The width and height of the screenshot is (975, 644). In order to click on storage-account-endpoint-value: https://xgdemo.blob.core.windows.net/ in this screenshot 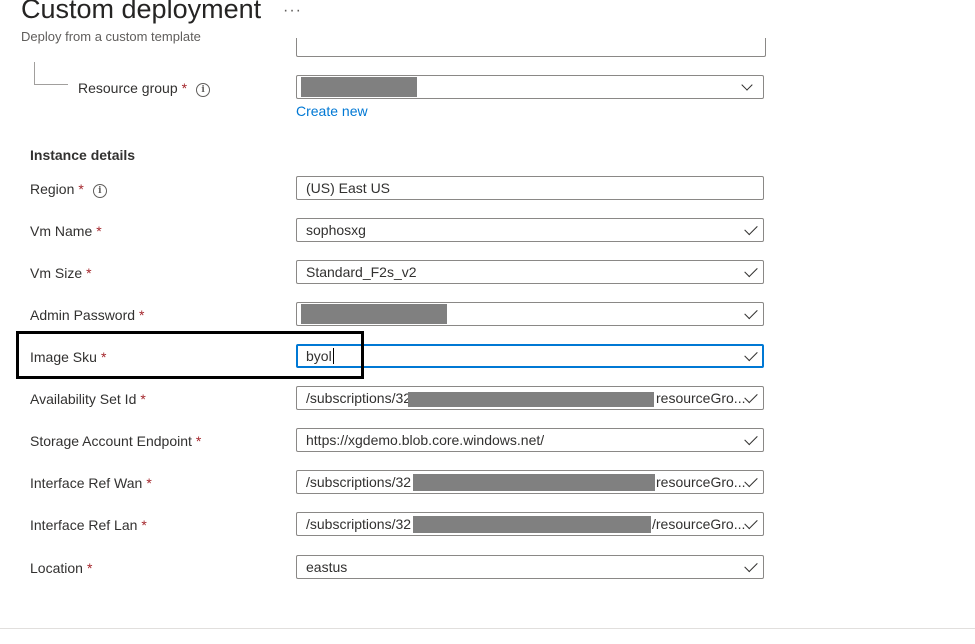, I will do `click(425, 440)`.